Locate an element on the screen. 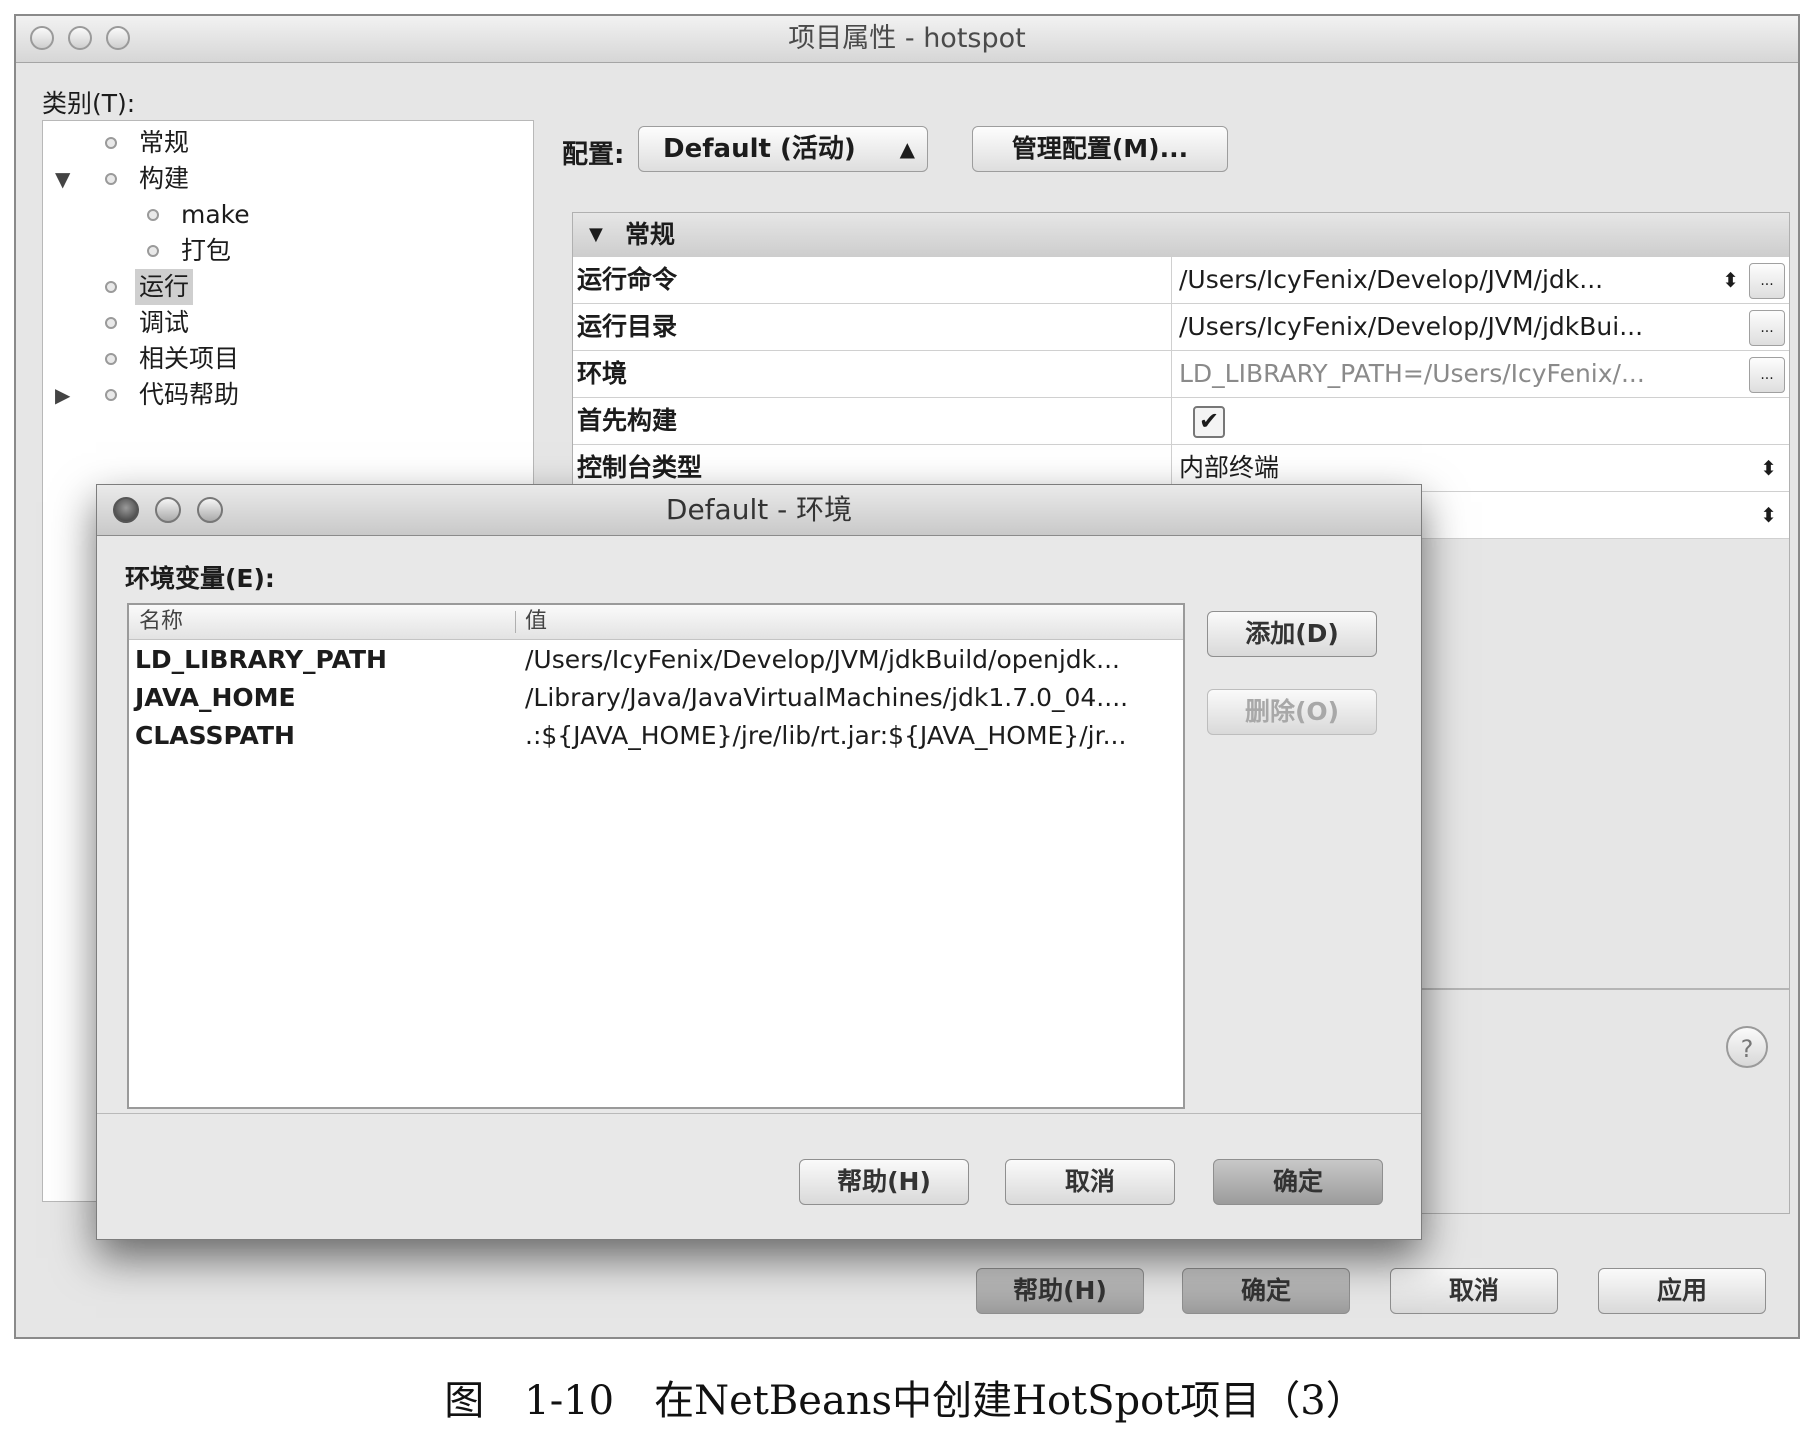 The image size is (1810, 1448). main-titlebar: 项目属性 - hotspot is located at coordinates (907, 39).